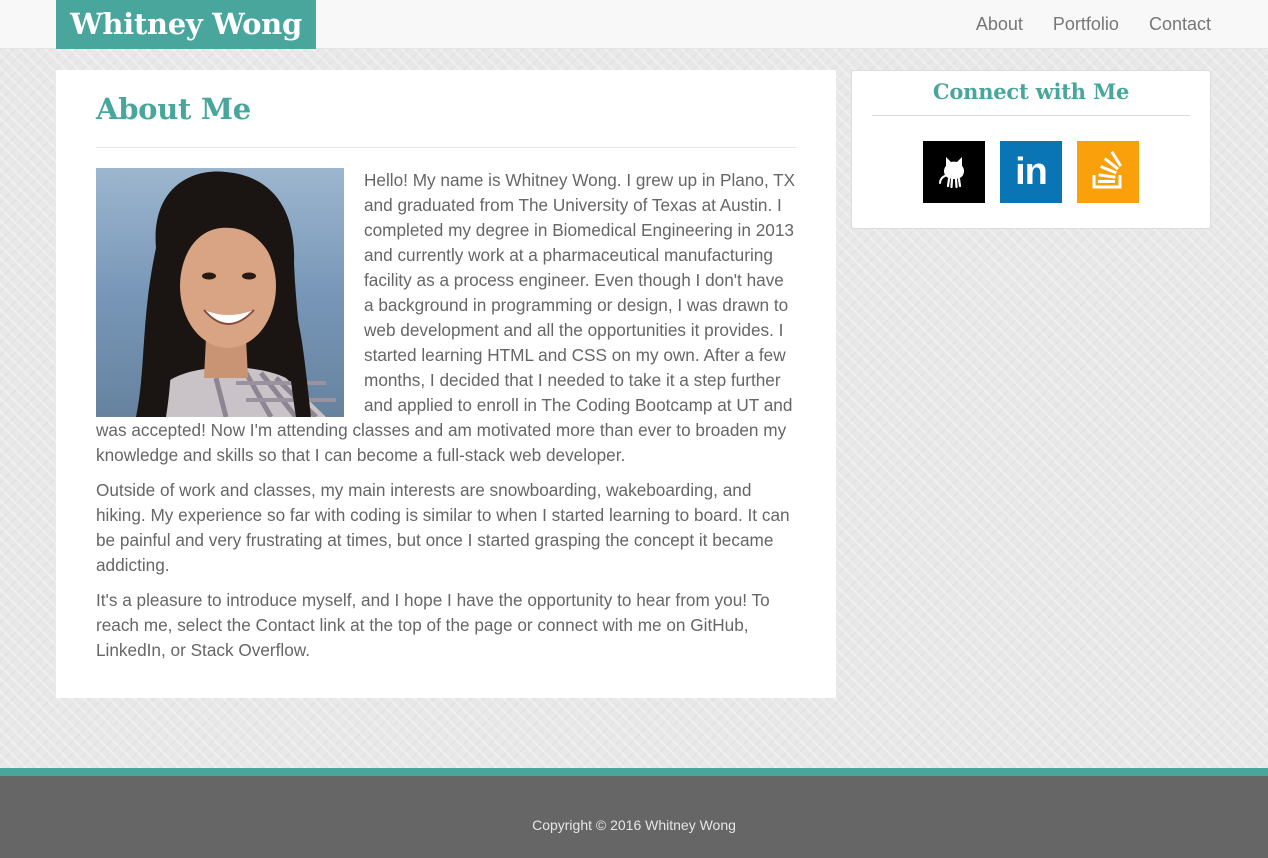 This screenshot has height=858, width=1268. I want to click on footer: Copyright © 2016 Whitney Wong, so click(634, 813).